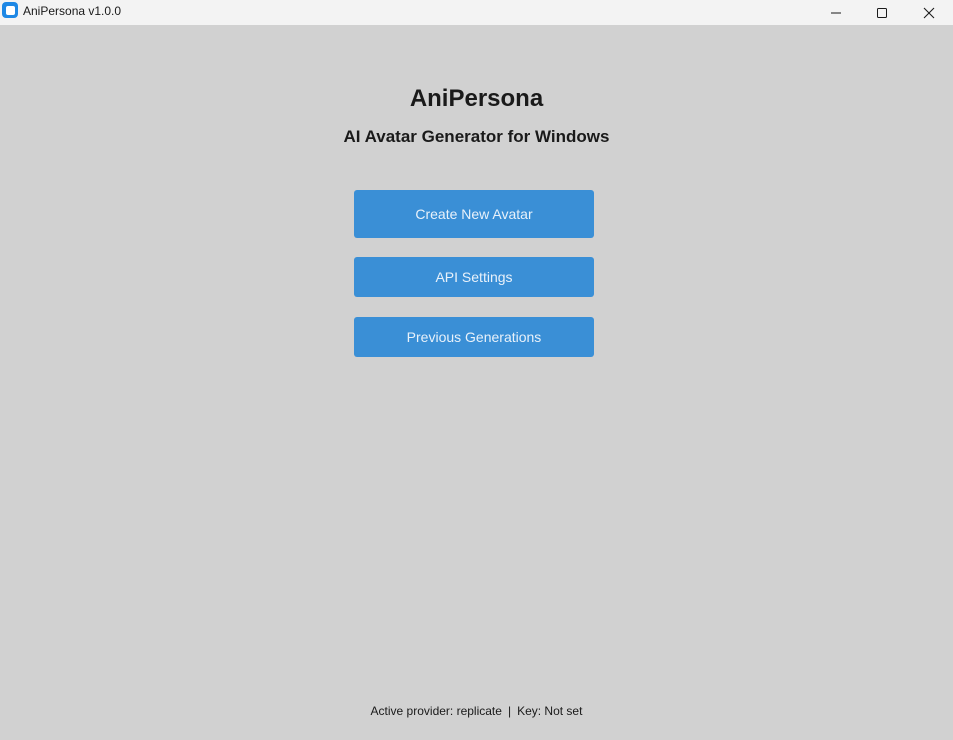 This screenshot has height=740, width=953. What do you see at coordinates (474, 337) in the screenshot?
I see `previous-generations-button: Previous Generations` at bounding box center [474, 337].